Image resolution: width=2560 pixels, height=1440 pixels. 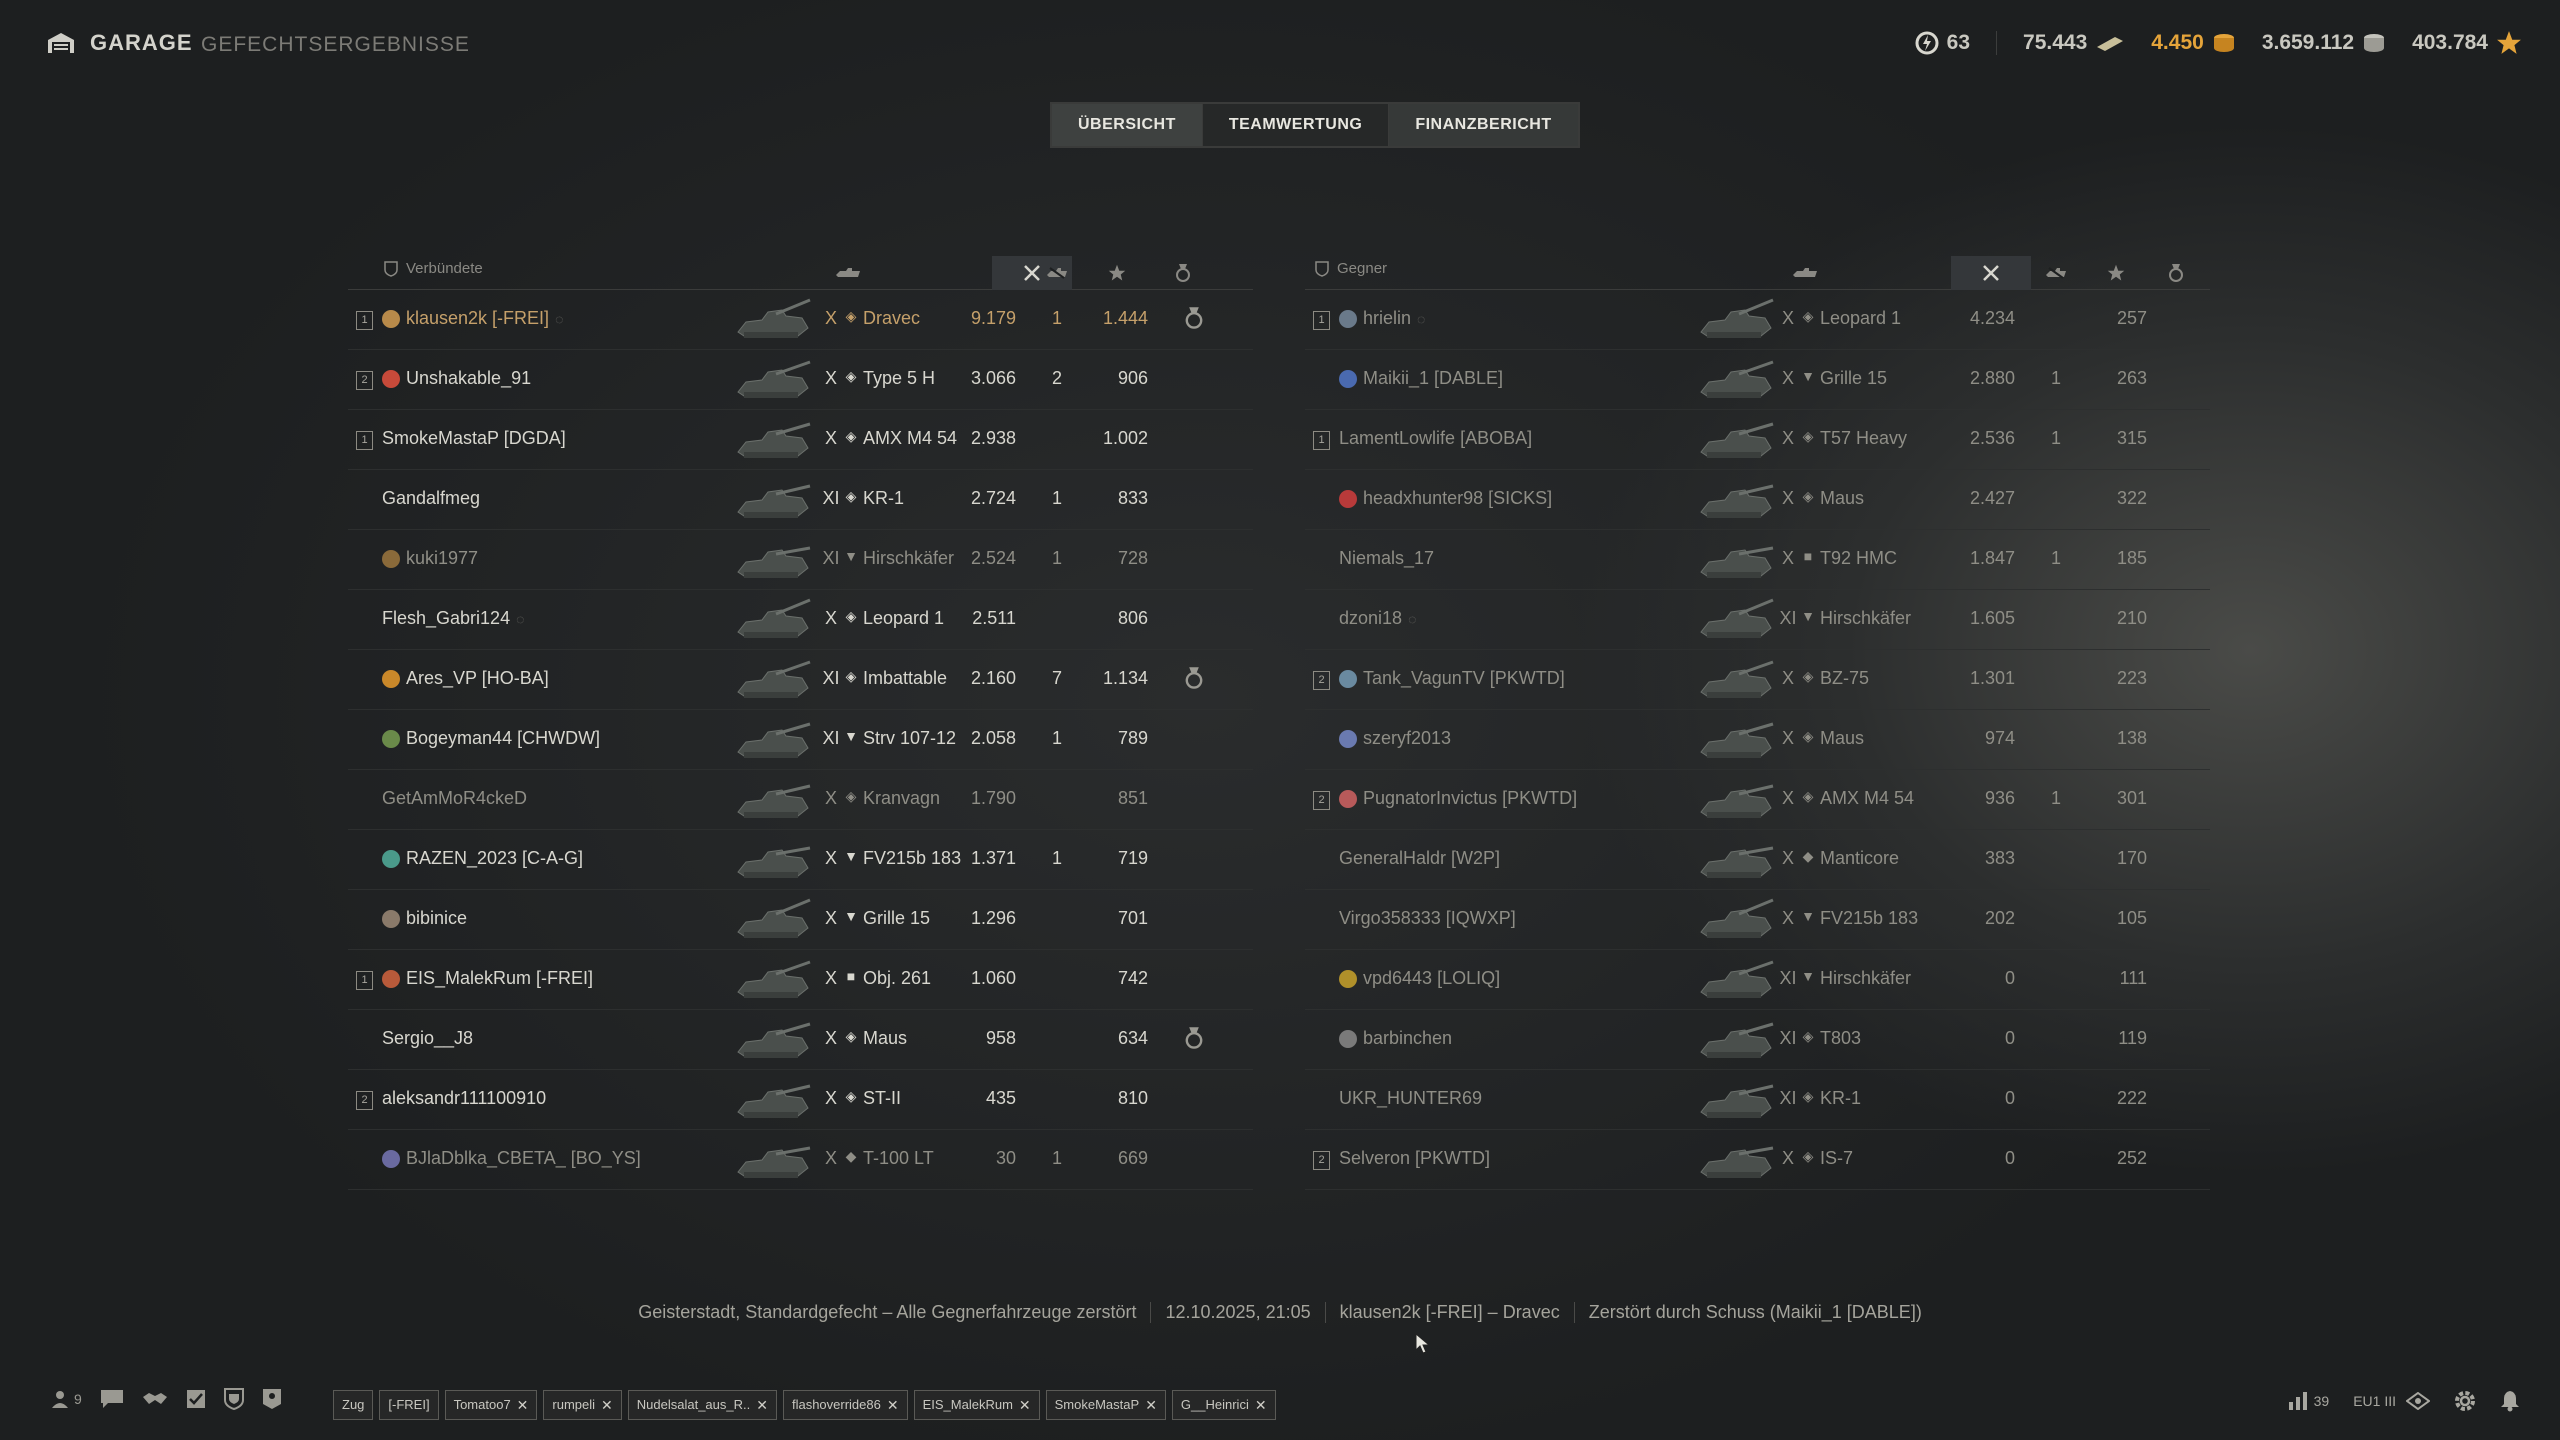 What do you see at coordinates (155, 1399) in the screenshot?
I see `handshake-icon` at bounding box center [155, 1399].